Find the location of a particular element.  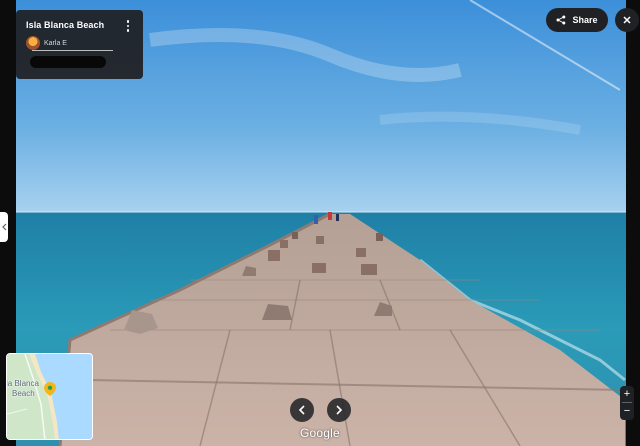

place-info-card: Isla Blanca Beach Karla E is located at coordinates (79, 44).